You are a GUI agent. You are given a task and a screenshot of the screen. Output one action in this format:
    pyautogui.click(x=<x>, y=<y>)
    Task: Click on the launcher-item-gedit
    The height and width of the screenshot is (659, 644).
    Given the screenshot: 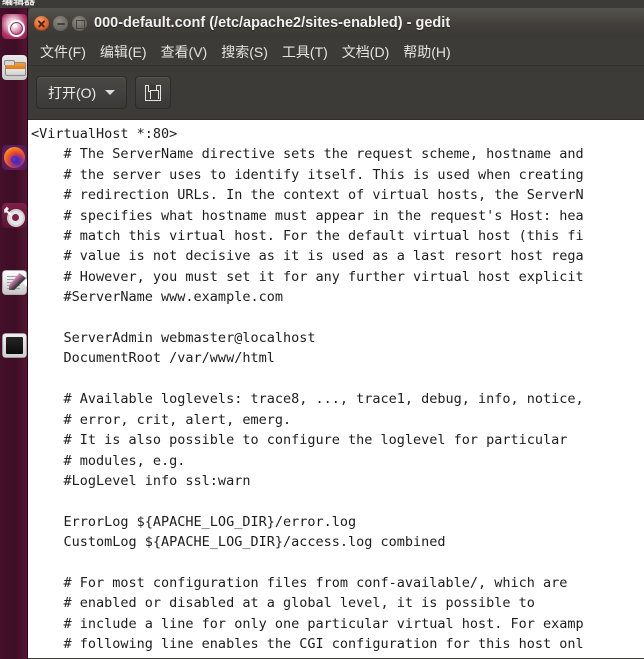 What is the action you would take?
    pyautogui.click(x=14, y=282)
    